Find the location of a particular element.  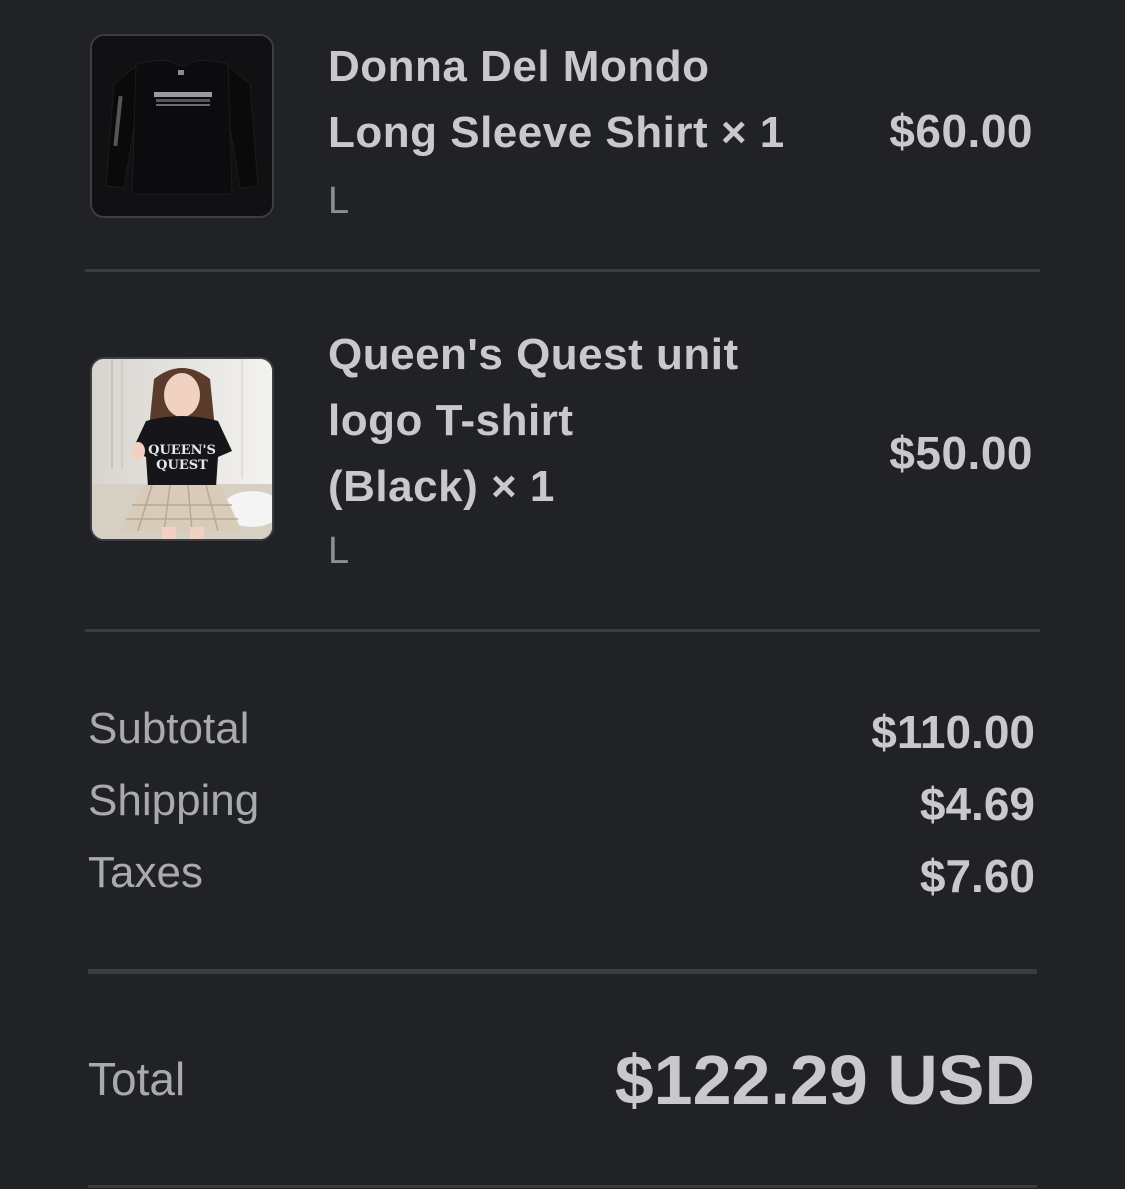

product-thumbnail-queens-quest-tshirt: QUEEN'S QUEST is located at coordinates (182, 449).